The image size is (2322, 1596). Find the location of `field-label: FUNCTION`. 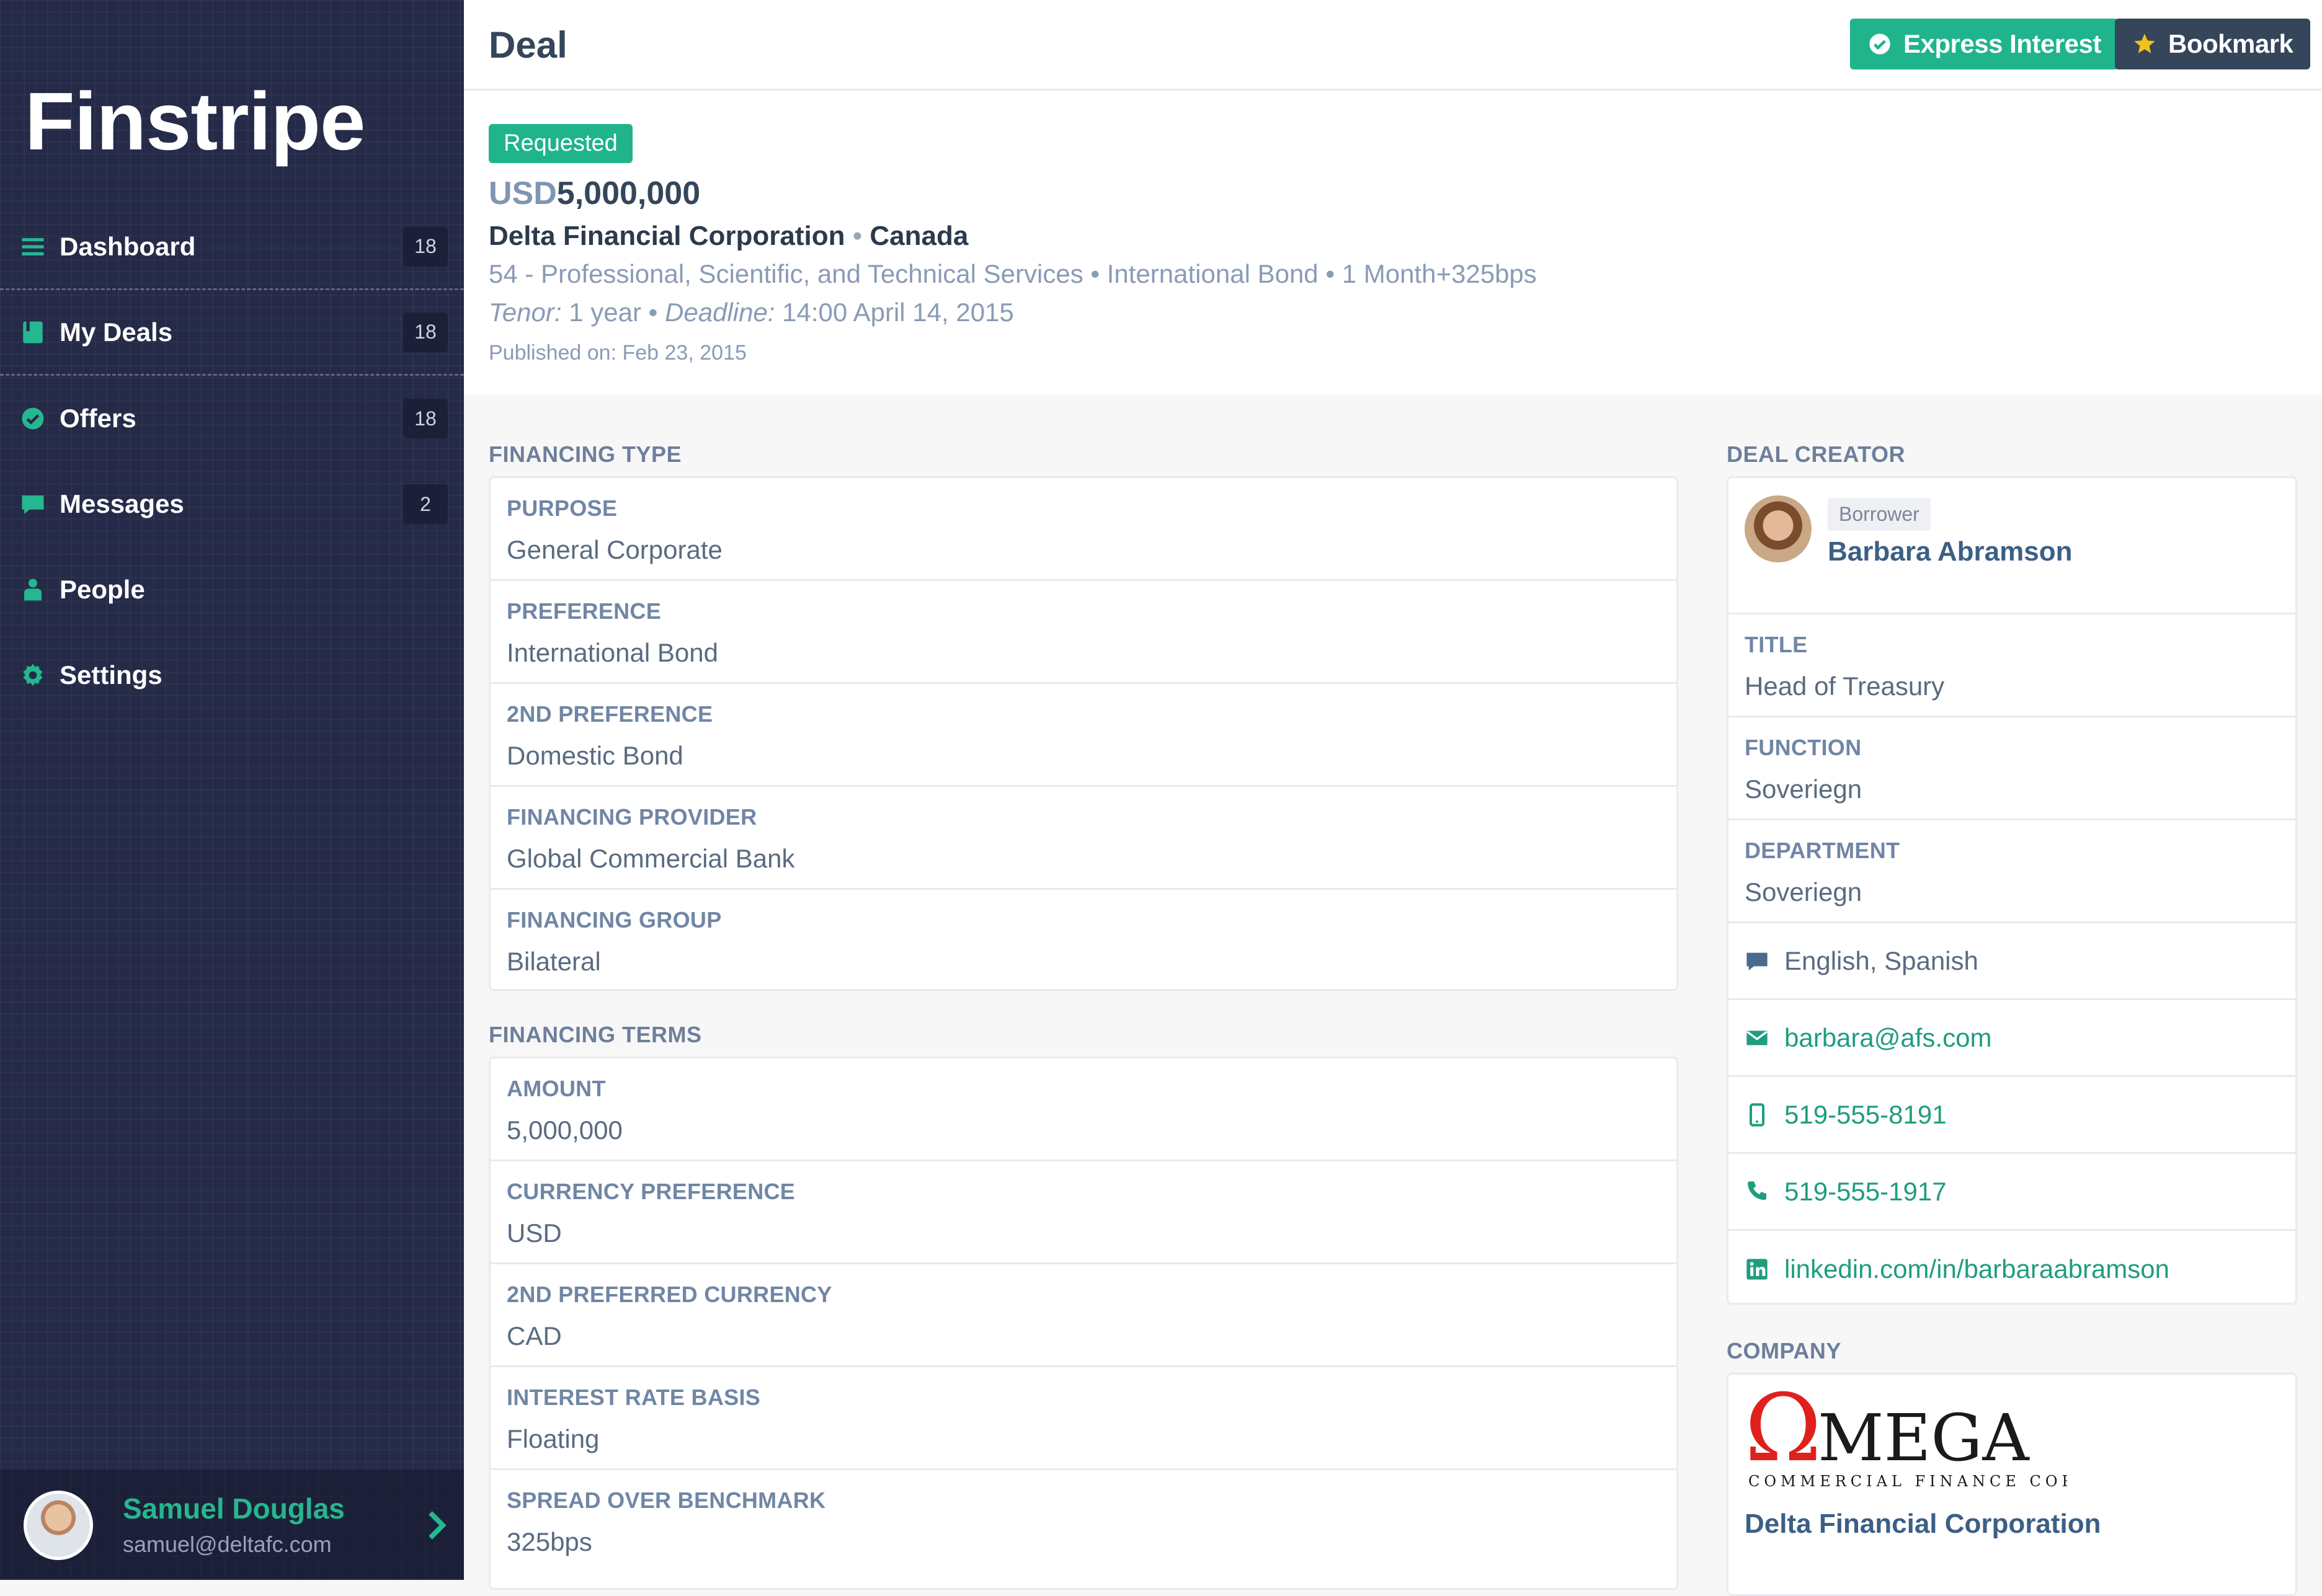

field-label: FUNCTION is located at coordinates (1803, 747).